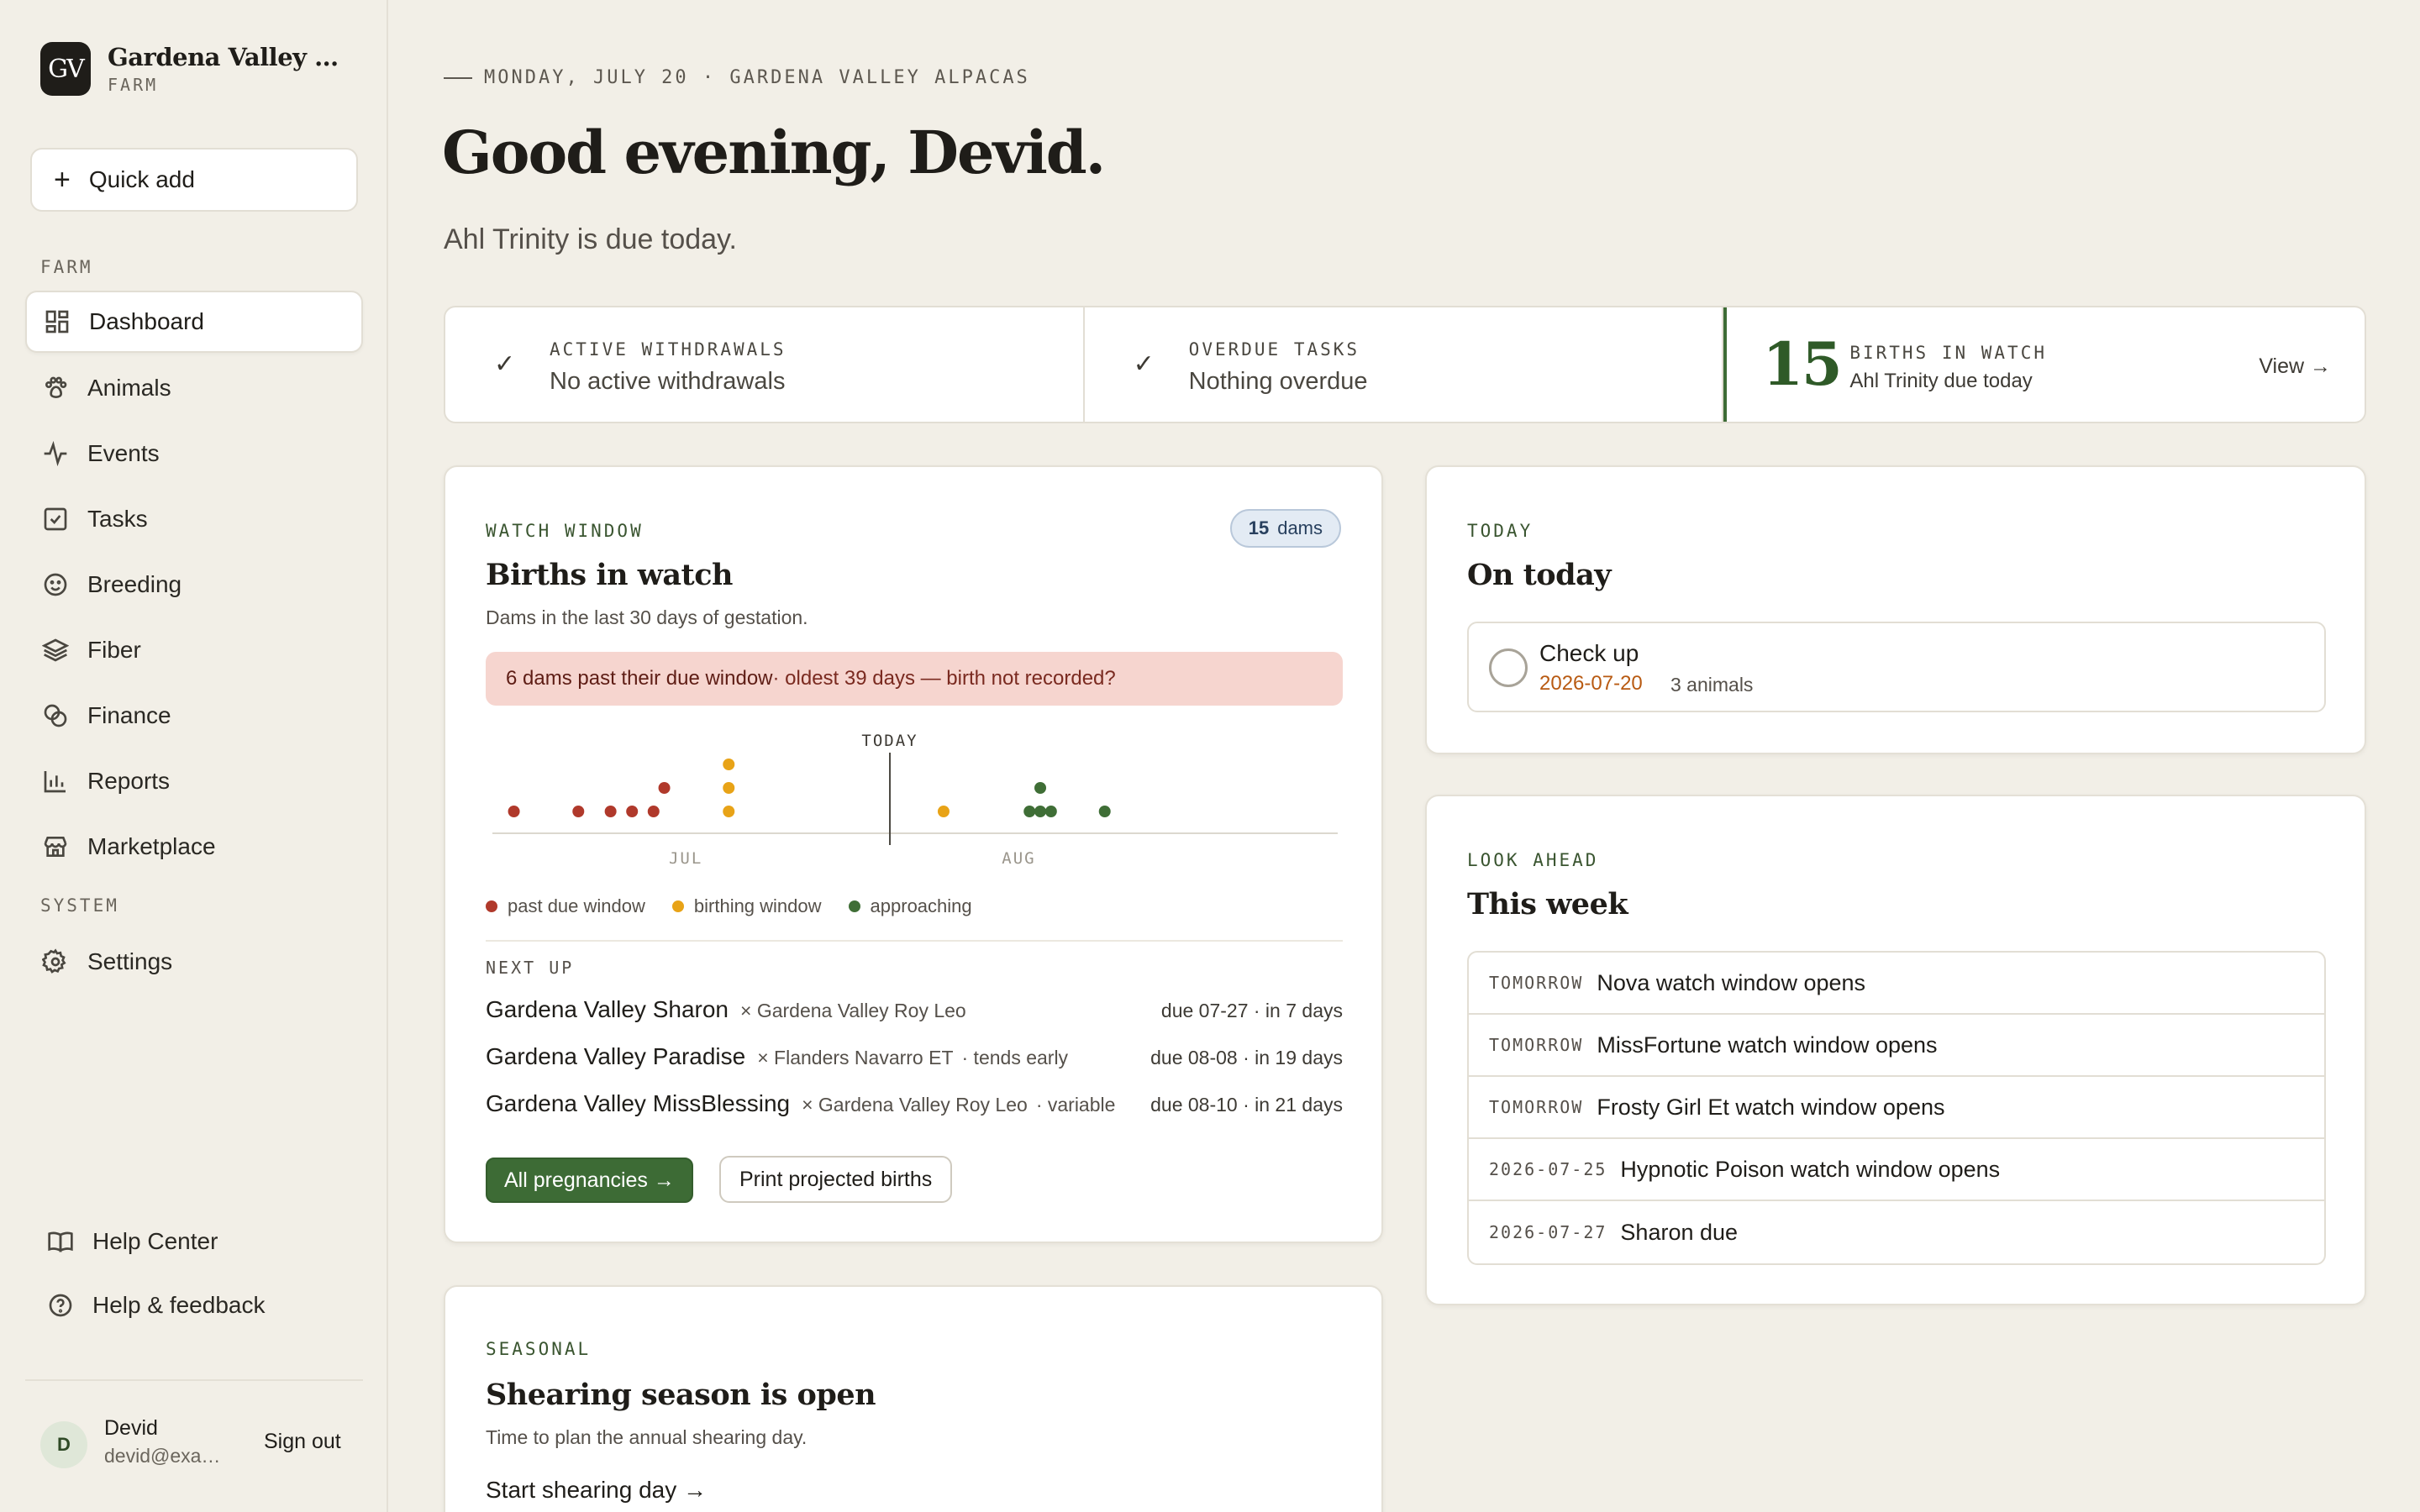  What do you see at coordinates (530, 968) in the screenshot?
I see `next-up-label: NEXT UP` at bounding box center [530, 968].